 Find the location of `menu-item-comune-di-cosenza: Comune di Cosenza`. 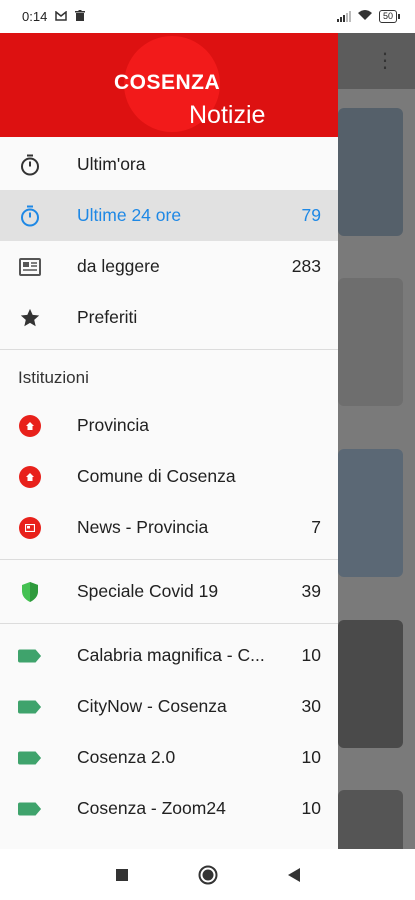

menu-item-comune-di-cosenza: Comune di Cosenza is located at coordinates (169, 476).